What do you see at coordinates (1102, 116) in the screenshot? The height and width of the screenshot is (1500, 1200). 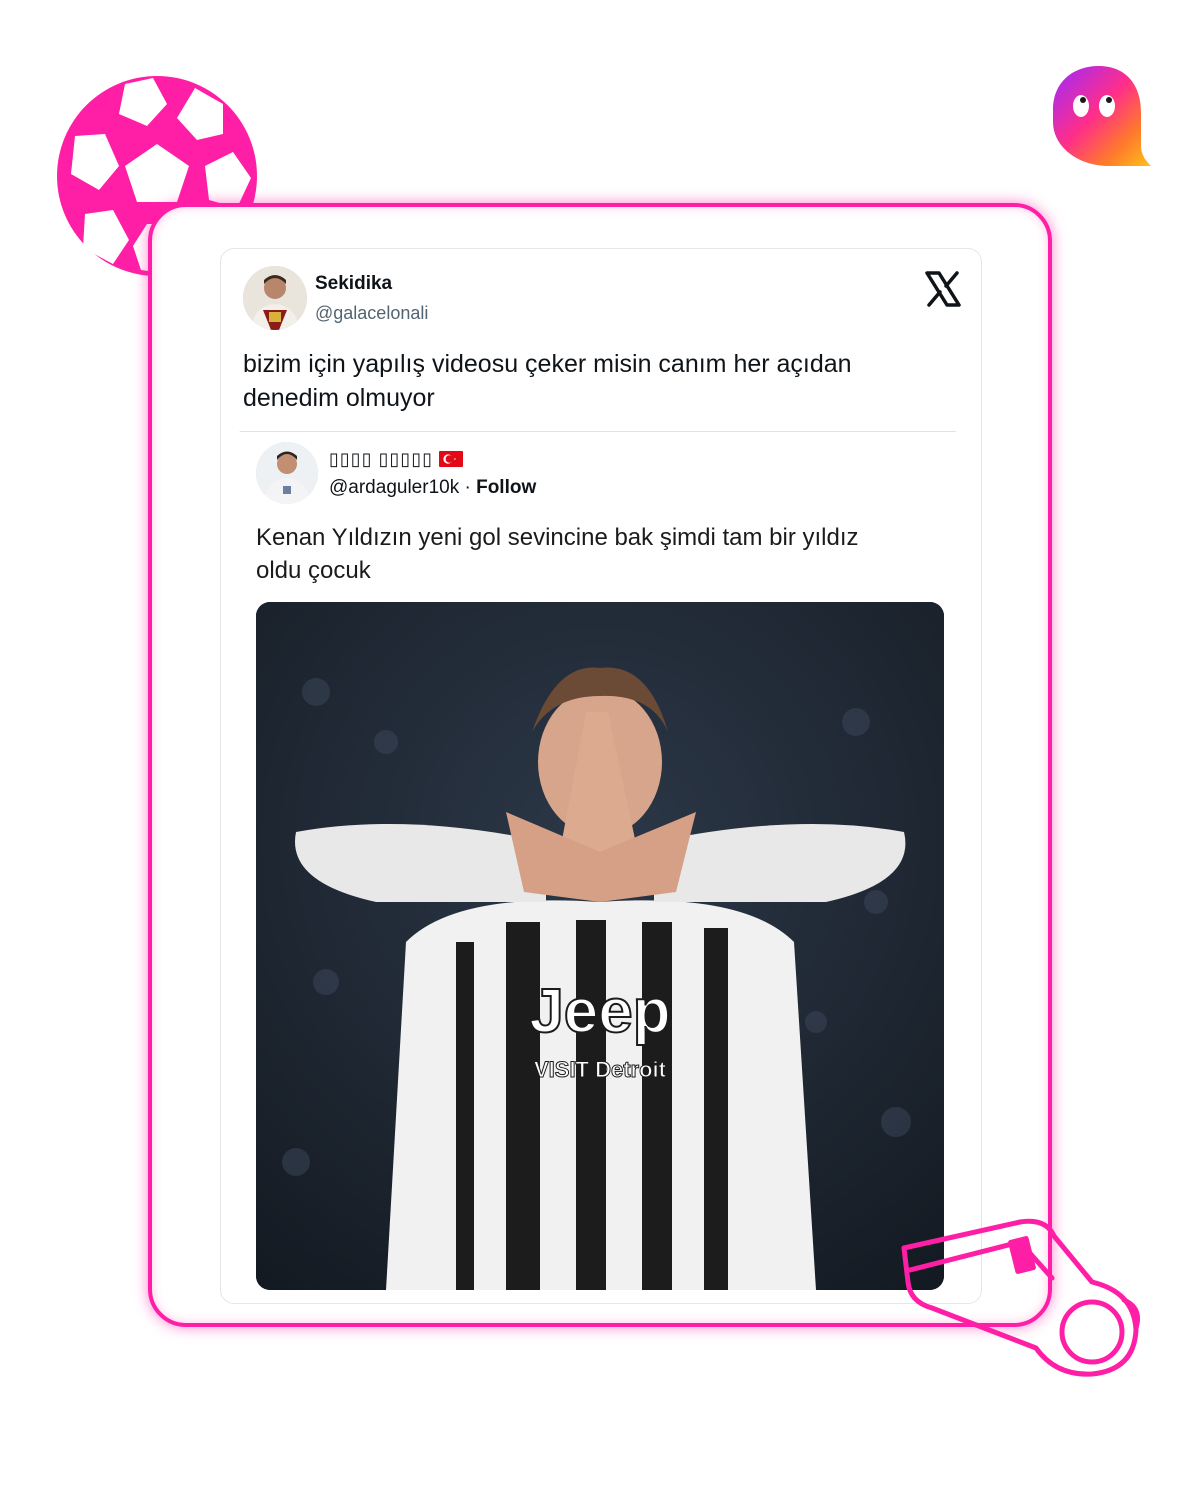 I see `ghost-logo-icon` at bounding box center [1102, 116].